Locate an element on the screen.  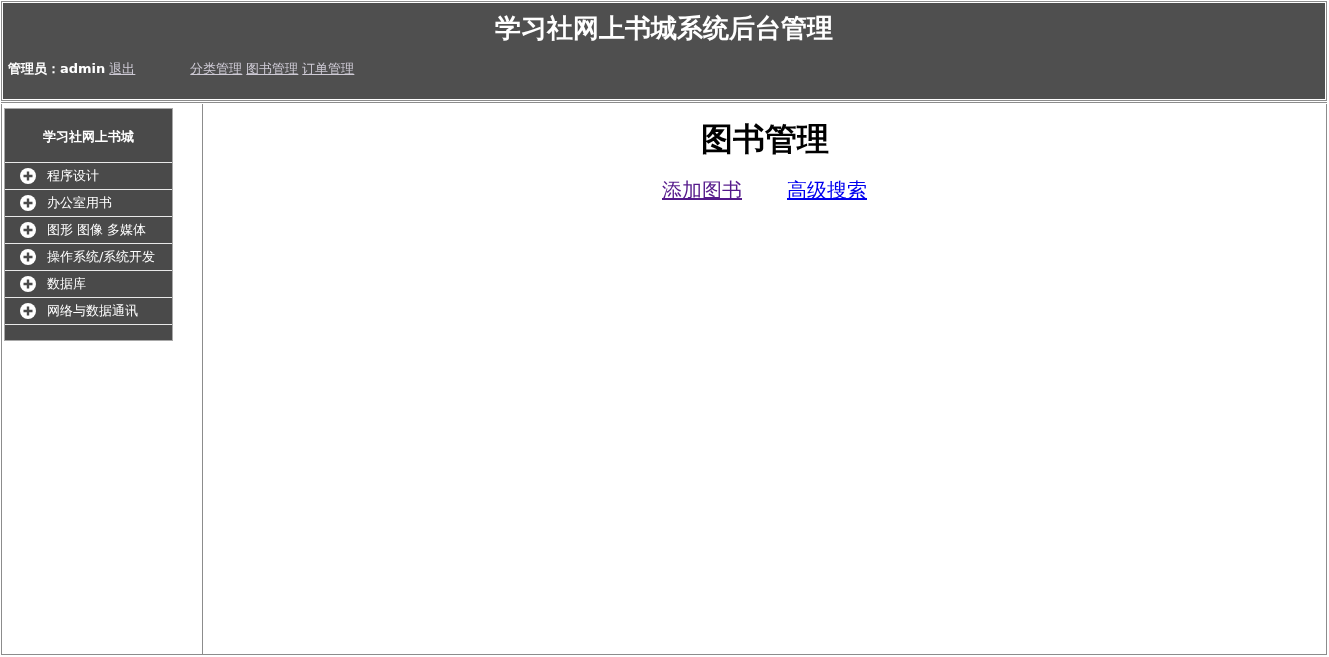
sidebar-item: 数据库 is located at coordinates (88, 284).